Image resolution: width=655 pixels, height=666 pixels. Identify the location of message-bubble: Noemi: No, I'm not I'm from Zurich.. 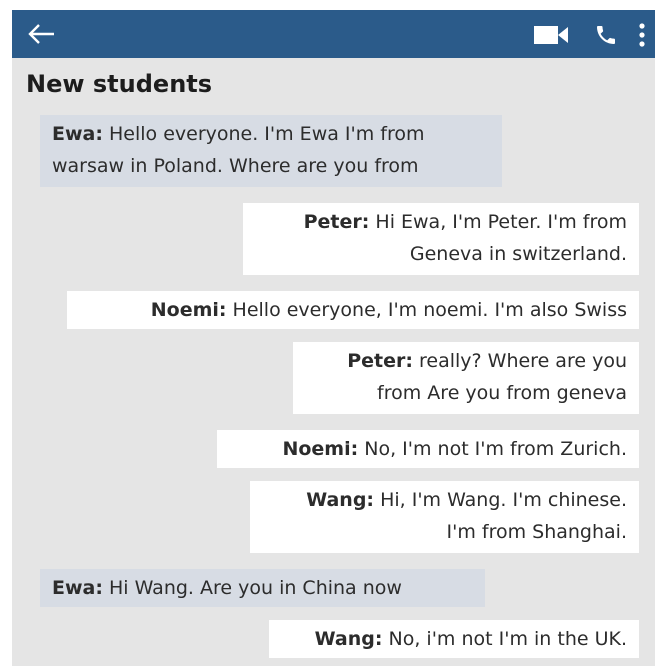
(428, 449).